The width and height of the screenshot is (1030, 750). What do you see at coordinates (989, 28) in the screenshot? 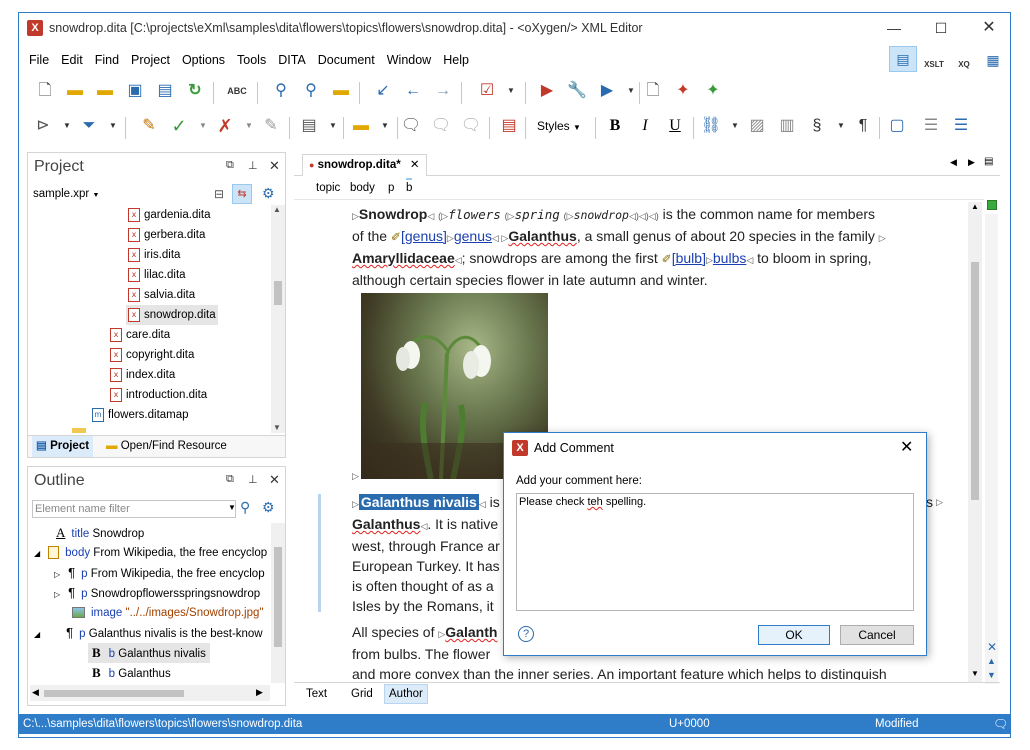
I see `close-window-button: ✕` at bounding box center [989, 28].